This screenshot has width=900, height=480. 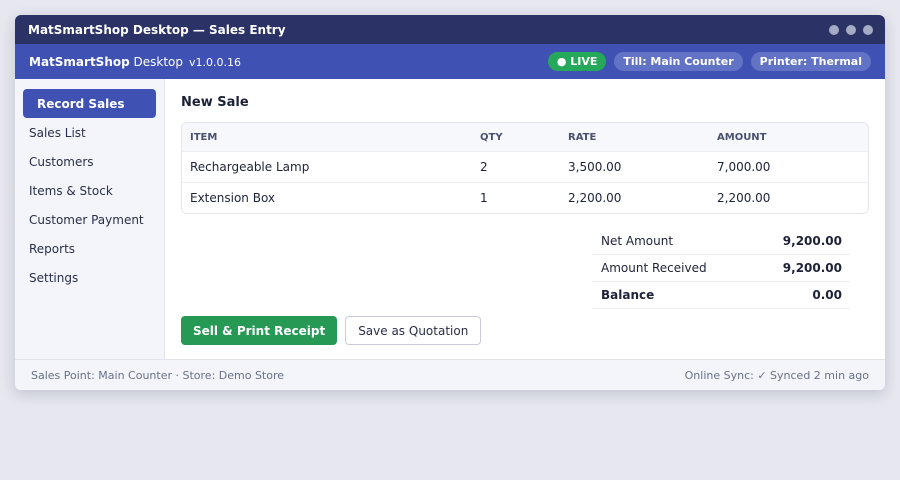 What do you see at coordinates (654, 268) in the screenshot?
I see `amount-received-label: Amount Received` at bounding box center [654, 268].